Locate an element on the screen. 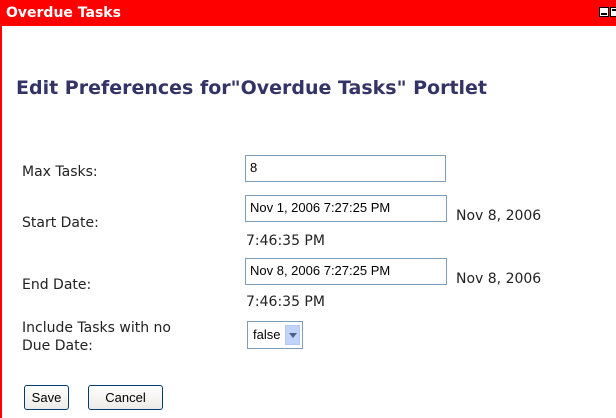 This screenshot has width=616, height=418. include-no-due-label-line1: Include Tasks with no is located at coordinates (96, 328).